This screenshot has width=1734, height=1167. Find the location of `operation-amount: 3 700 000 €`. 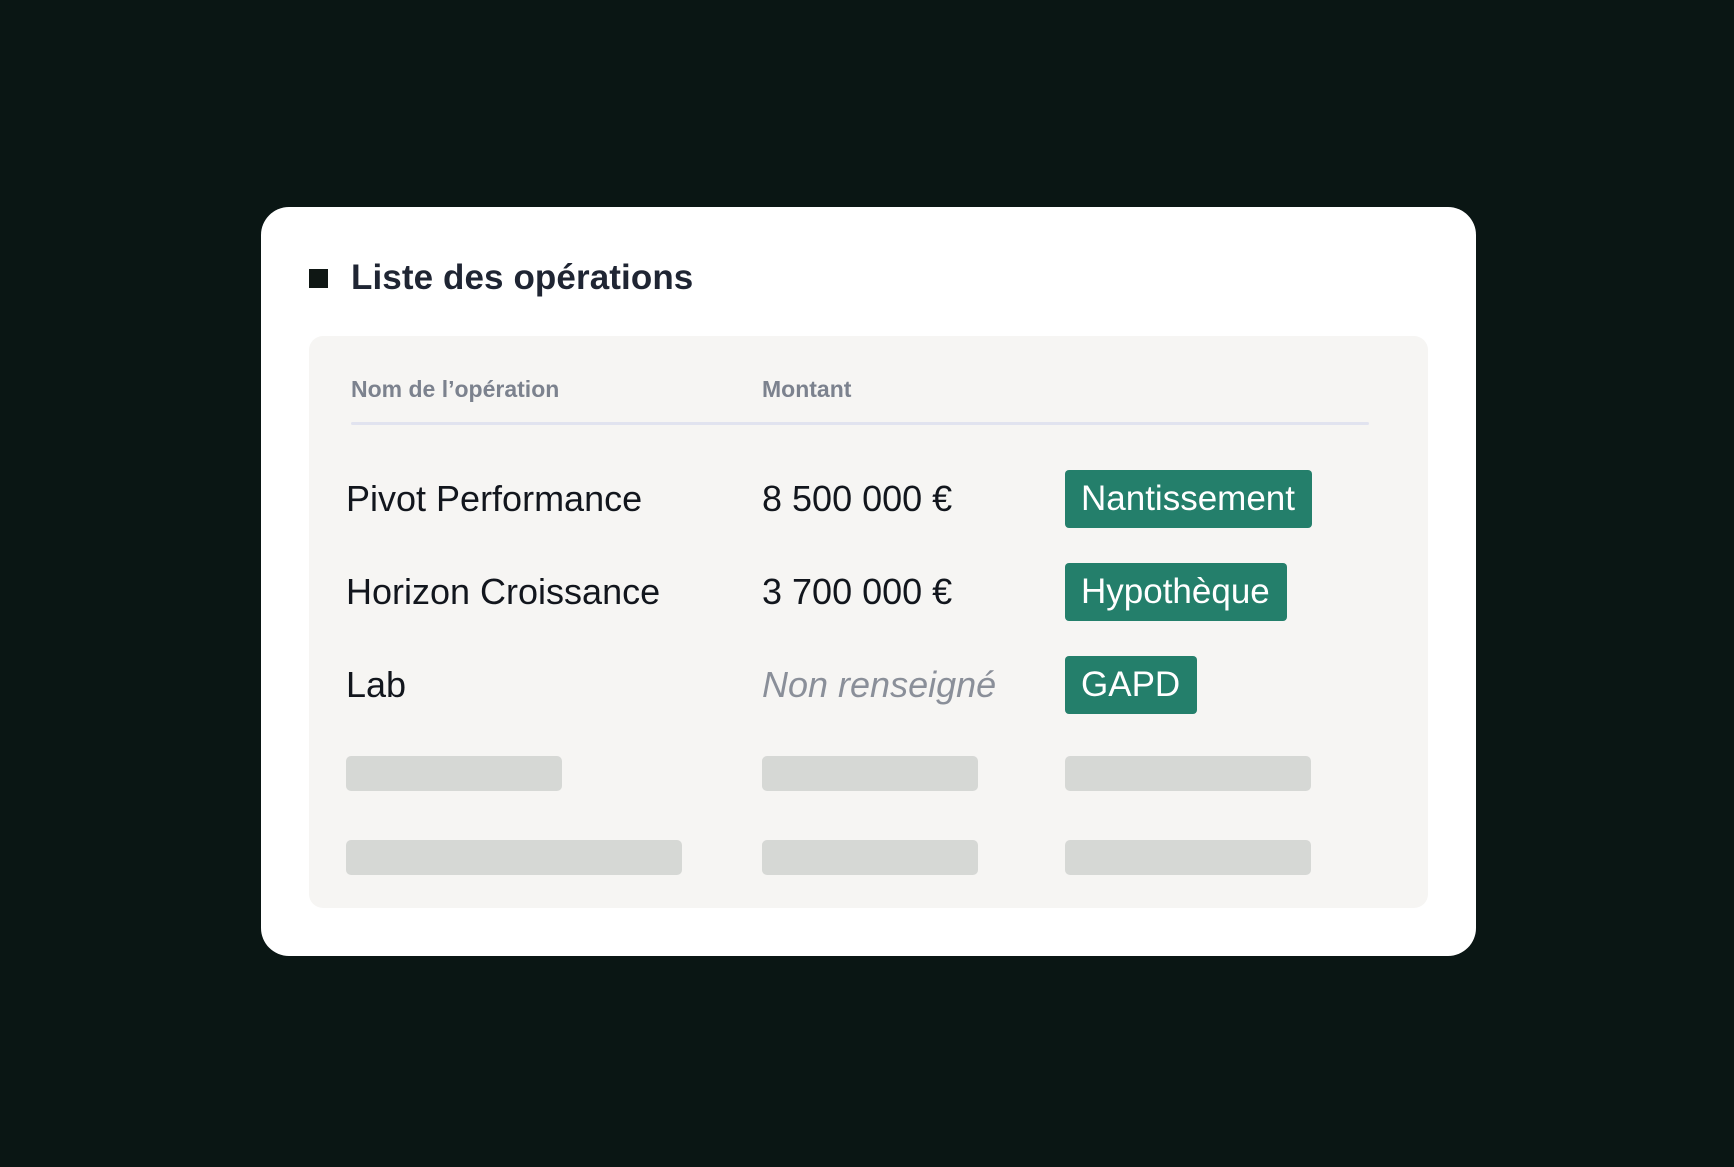

operation-amount: 3 700 000 € is located at coordinates (857, 591).